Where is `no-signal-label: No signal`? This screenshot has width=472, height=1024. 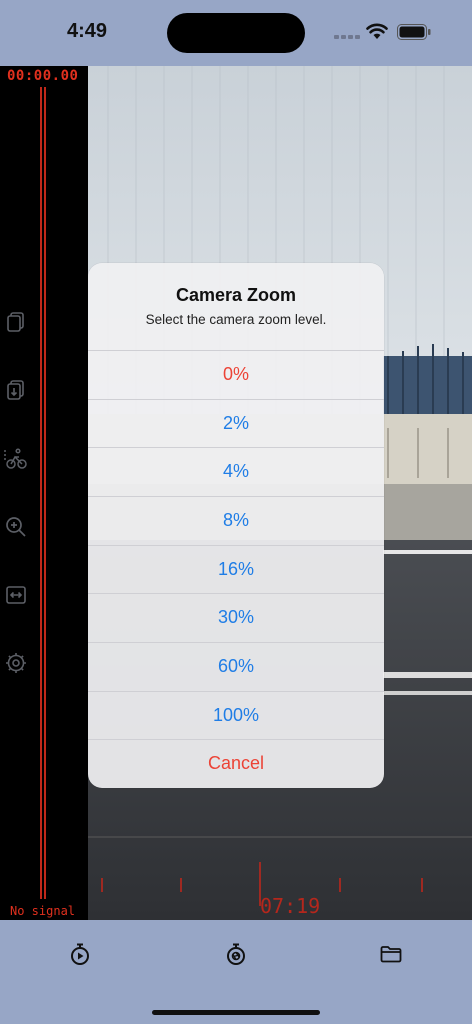 no-signal-label: No signal is located at coordinates (43, 911).